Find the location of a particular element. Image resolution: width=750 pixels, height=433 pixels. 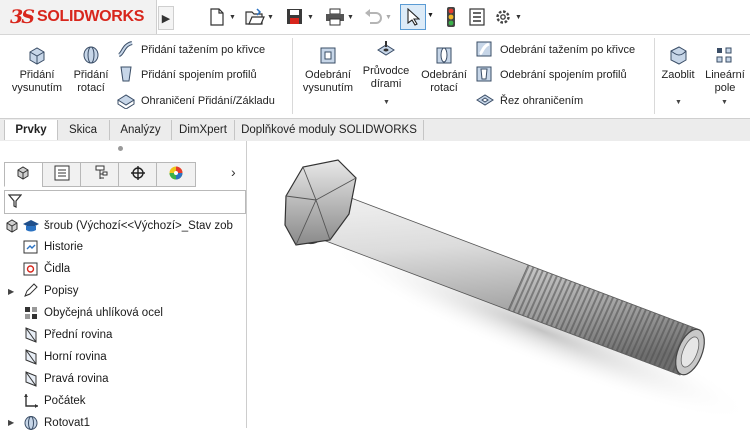

tree-item-cidla: Čidla is located at coordinates (46, 269).